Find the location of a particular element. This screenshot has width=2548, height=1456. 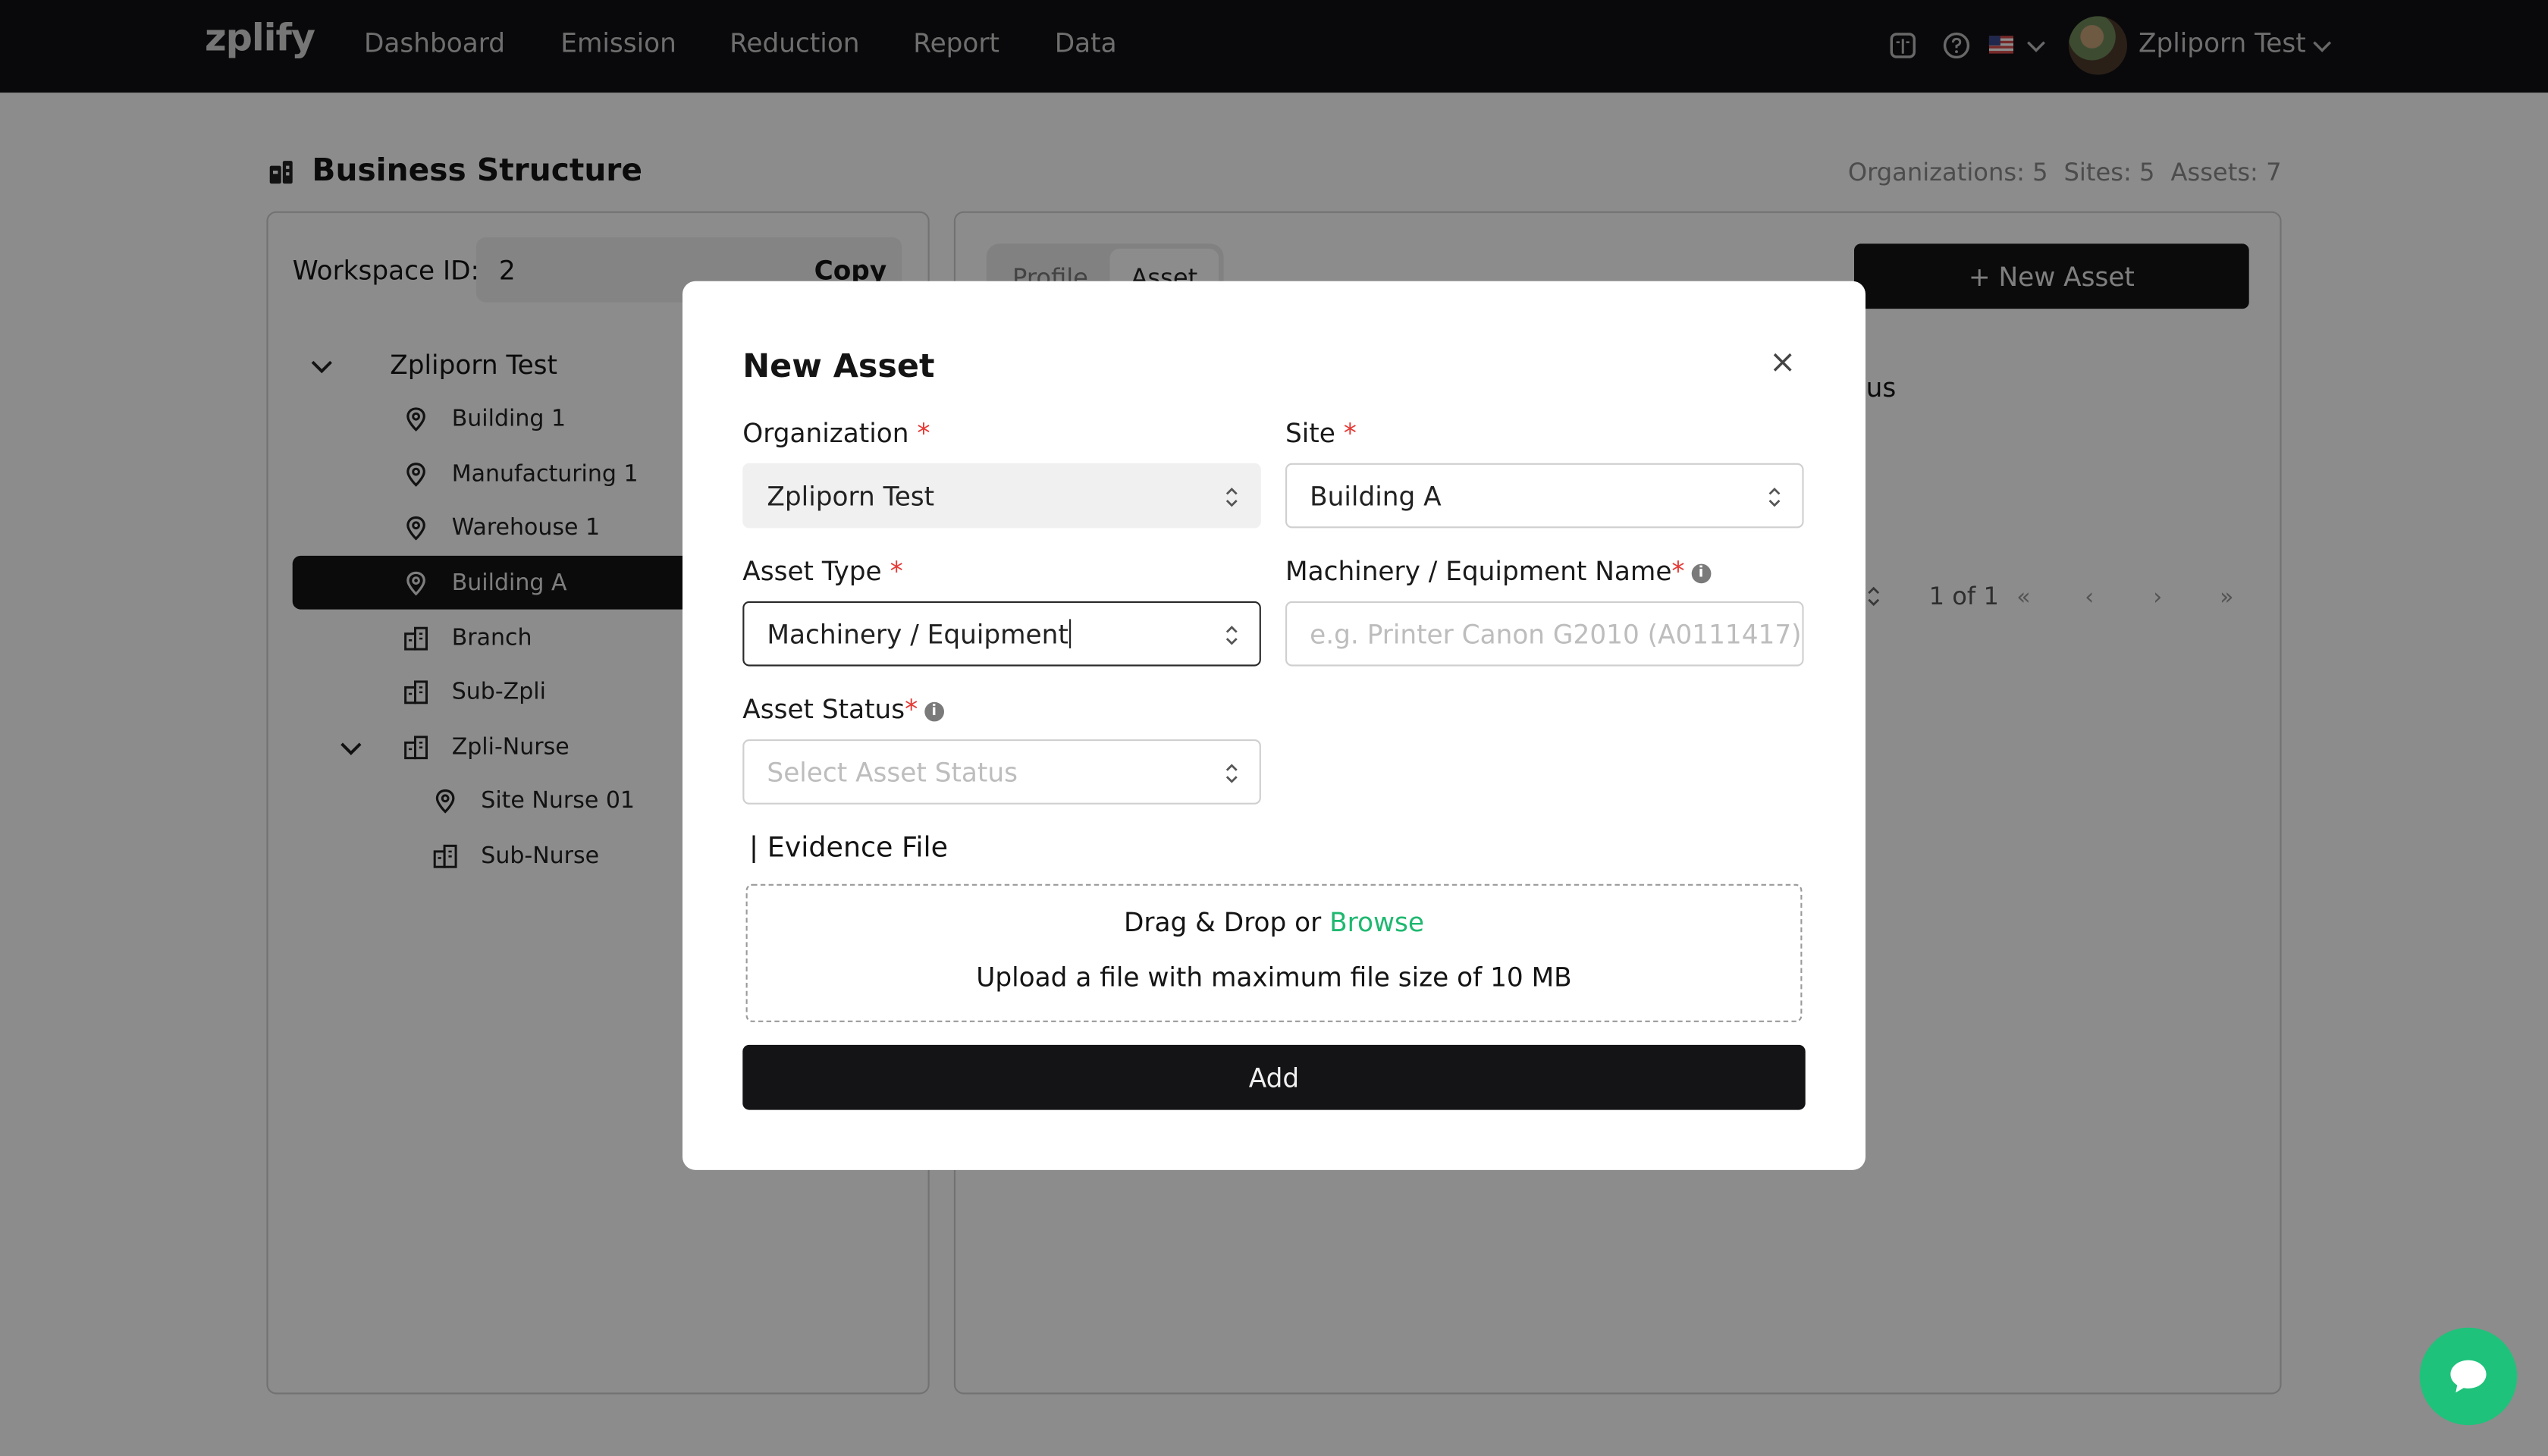

organization-select: Zpliporn Test is located at coordinates (1001, 496).